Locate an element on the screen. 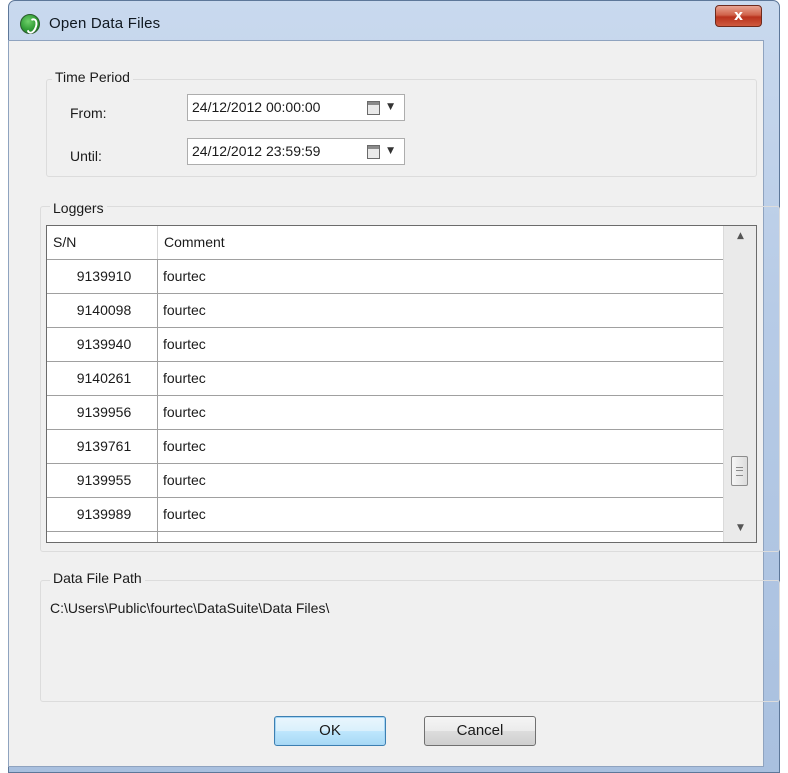 Image resolution: width=788 pixels, height=773 pixels. table-row: 9140045 fourtec is located at coordinates (385, 537).